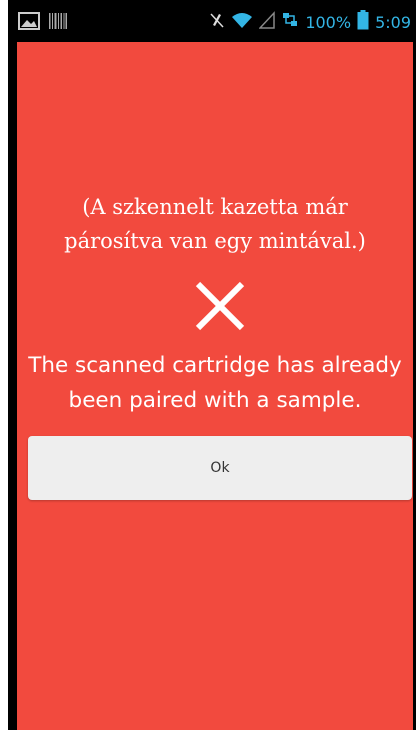 The image size is (416, 732). I want to click on barcode-icon, so click(58, 23).